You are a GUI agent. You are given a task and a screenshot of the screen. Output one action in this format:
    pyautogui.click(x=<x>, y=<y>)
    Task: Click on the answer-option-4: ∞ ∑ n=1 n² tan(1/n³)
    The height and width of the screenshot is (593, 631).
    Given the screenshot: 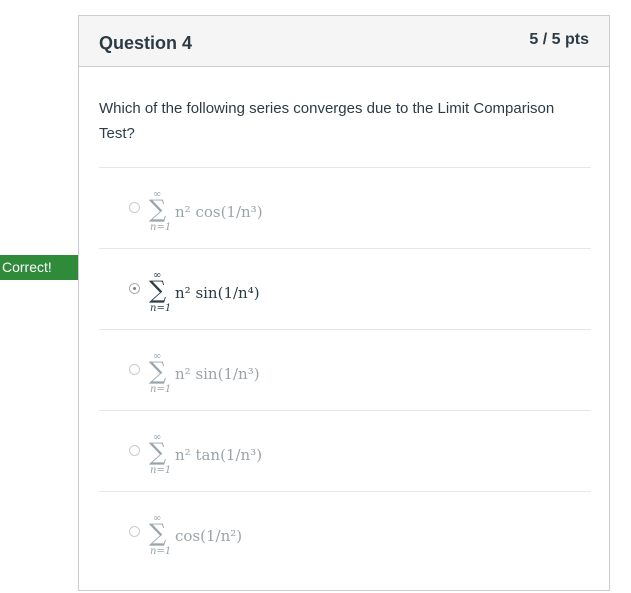 What is the action you would take?
    pyautogui.click(x=345, y=450)
    